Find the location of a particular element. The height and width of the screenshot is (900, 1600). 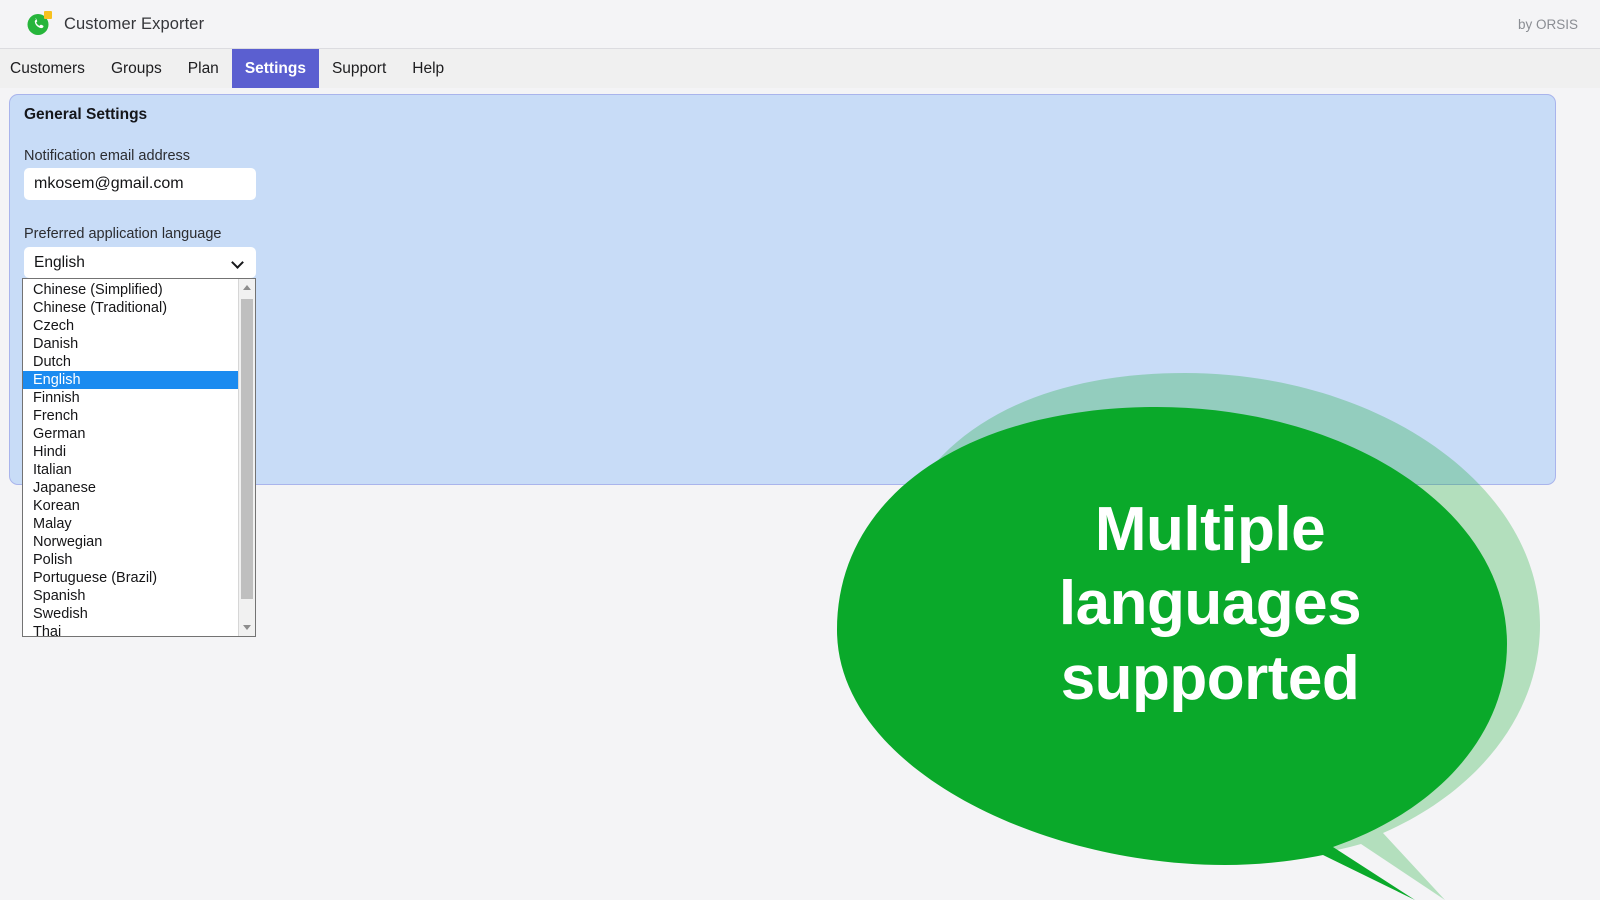

promo-speech-bubble-text: Multiple languages supported is located at coordinates (1210, 604).